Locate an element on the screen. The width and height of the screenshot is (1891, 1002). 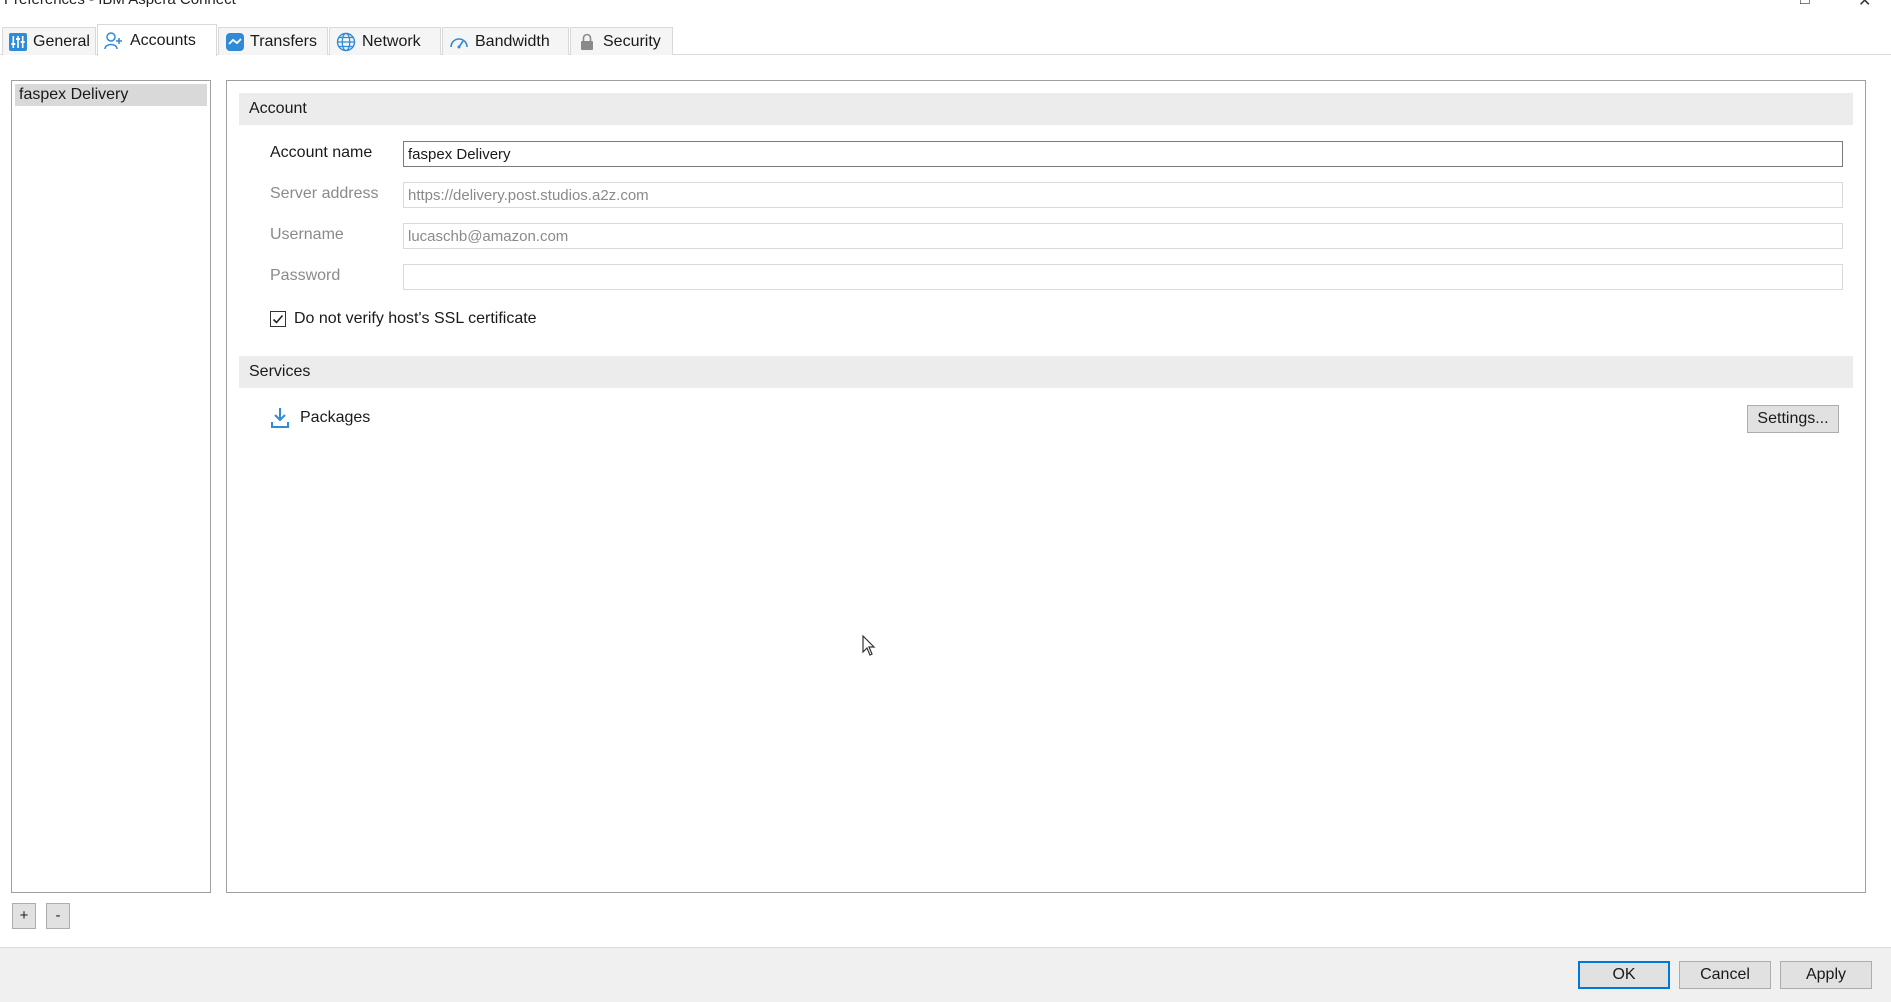
ssl-checkbox-row: Do not verify host's SSL certificate is located at coordinates (403, 319).